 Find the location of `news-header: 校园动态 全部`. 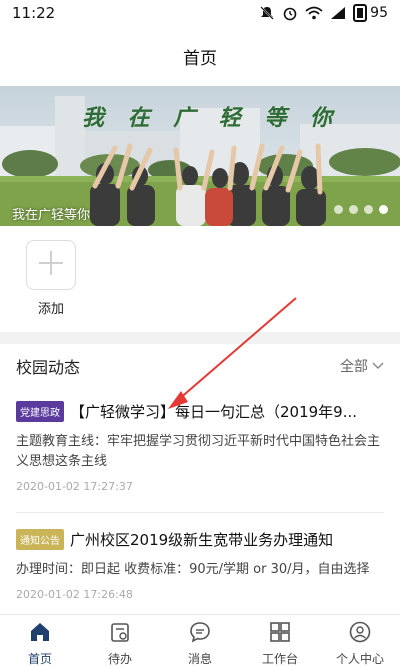

news-header: 校园动态 全部 is located at coordinates (200, 366).